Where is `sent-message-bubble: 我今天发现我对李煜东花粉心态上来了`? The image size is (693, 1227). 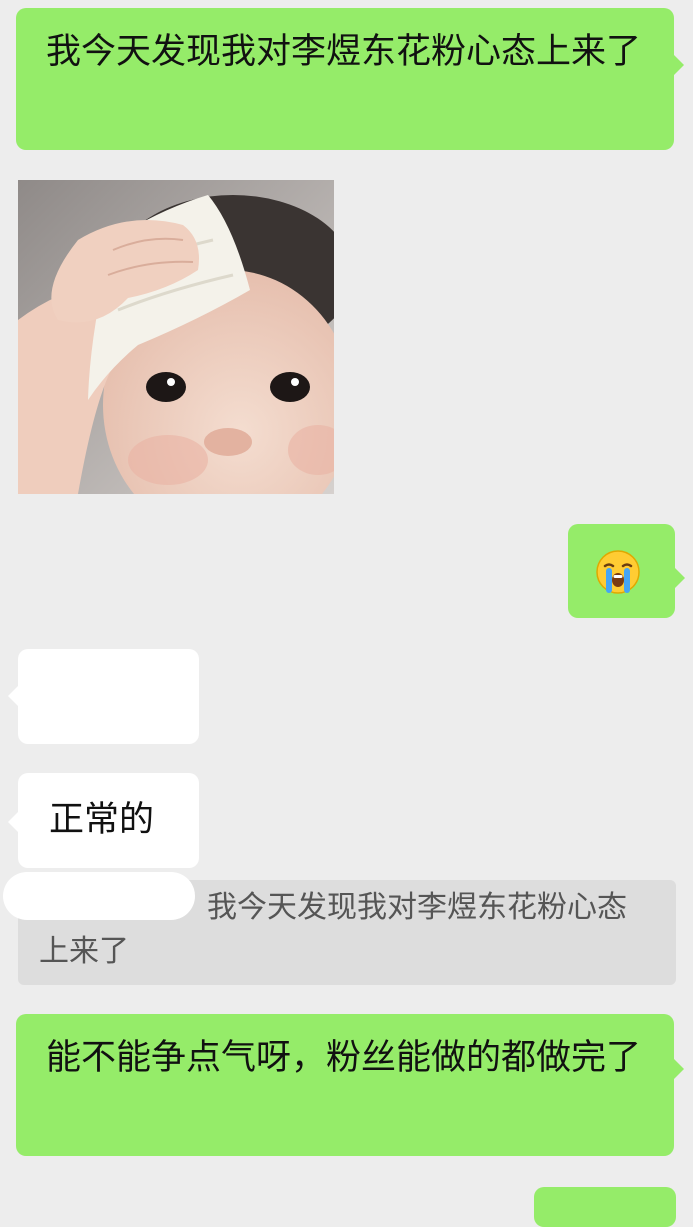 sent-message-bubble: 我今天发现我对李煜东花粉心态上来了 is located at coordinates (350, 79).